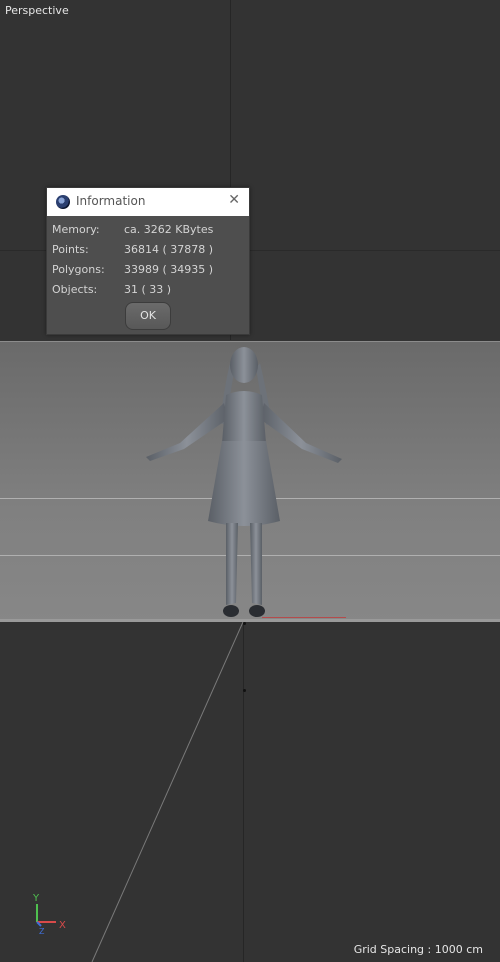  Describe the element at coordinates (75, 289) in the screenshot. I see `info-key: Objects:` at that location.